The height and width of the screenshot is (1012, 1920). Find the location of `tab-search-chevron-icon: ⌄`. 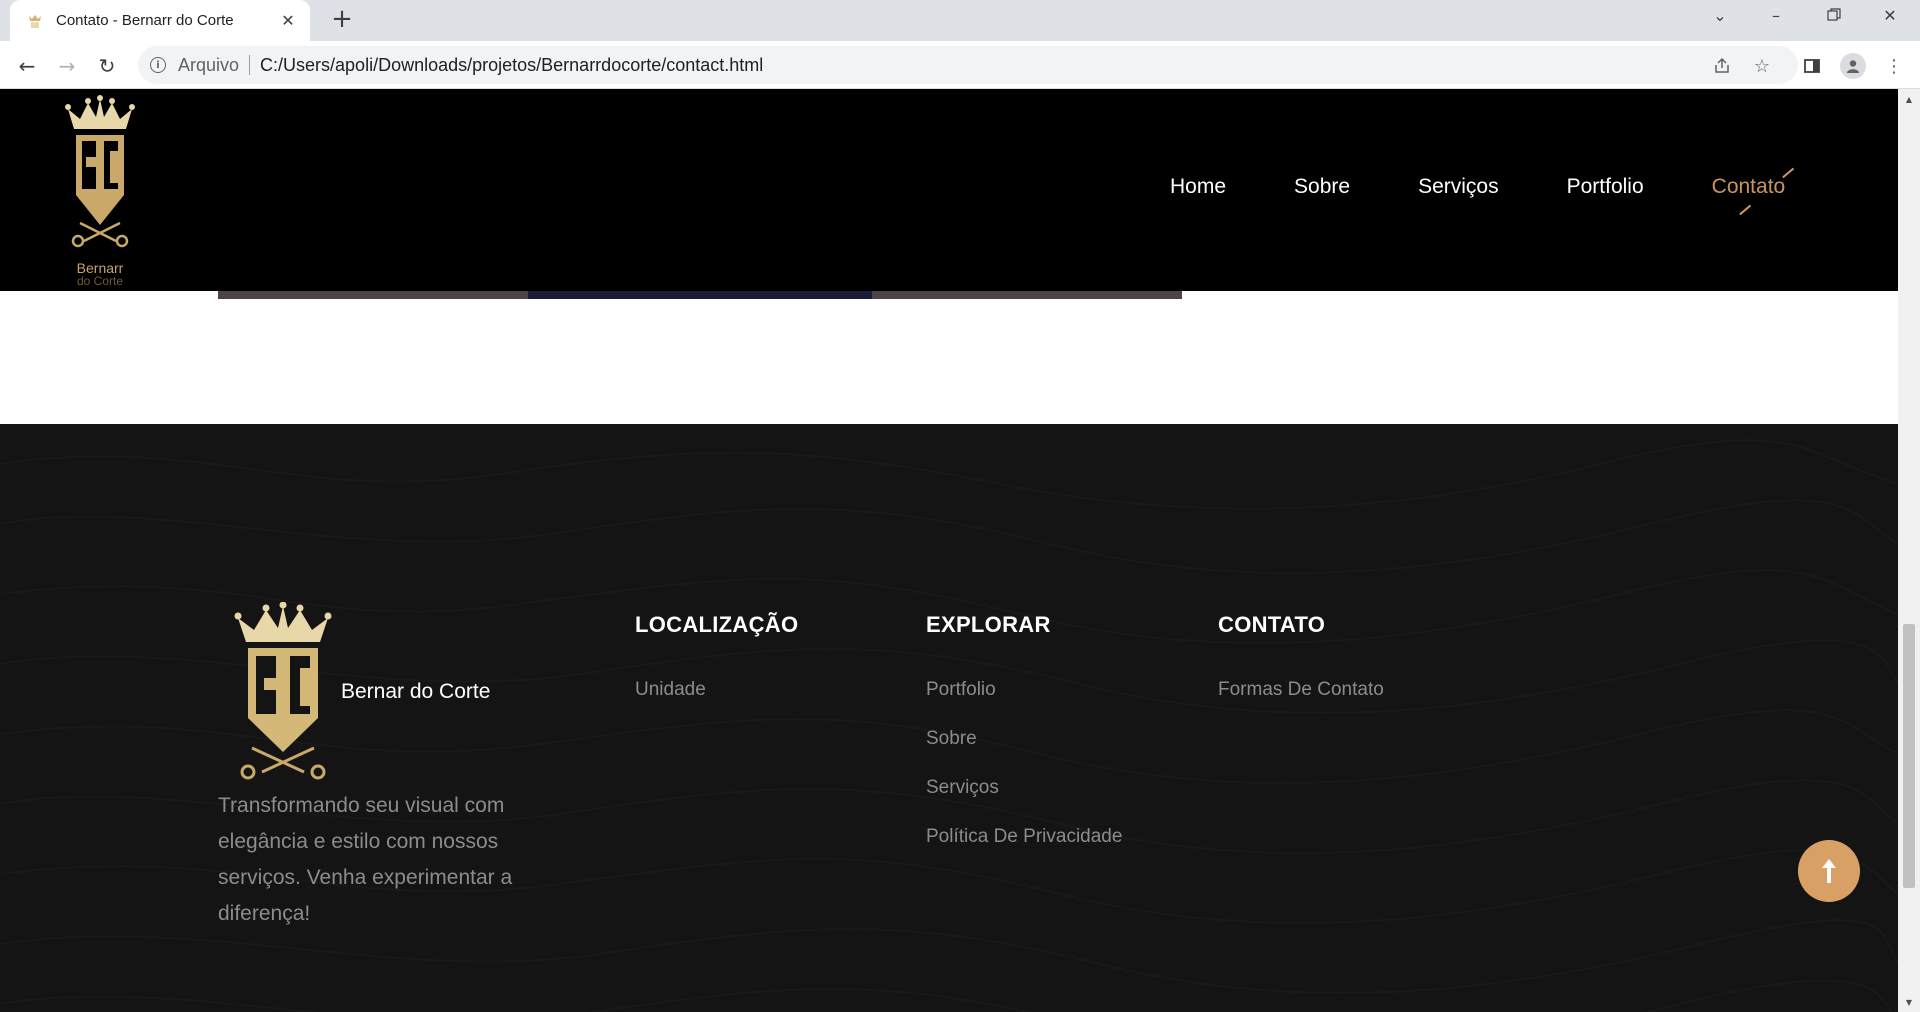

tab-search-chevron-icon: ⌄ is located at coordinates (1720, 15).